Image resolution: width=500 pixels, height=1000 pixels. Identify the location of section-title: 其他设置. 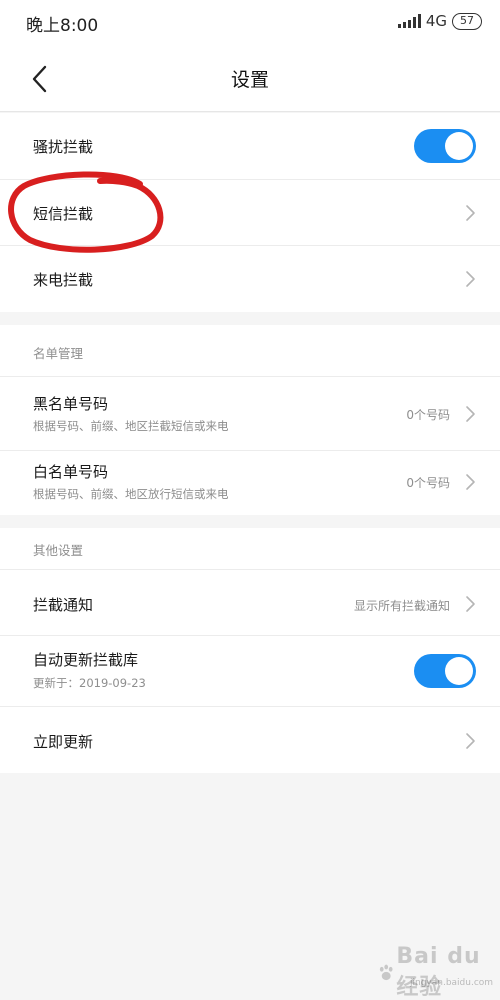
(58, 550).